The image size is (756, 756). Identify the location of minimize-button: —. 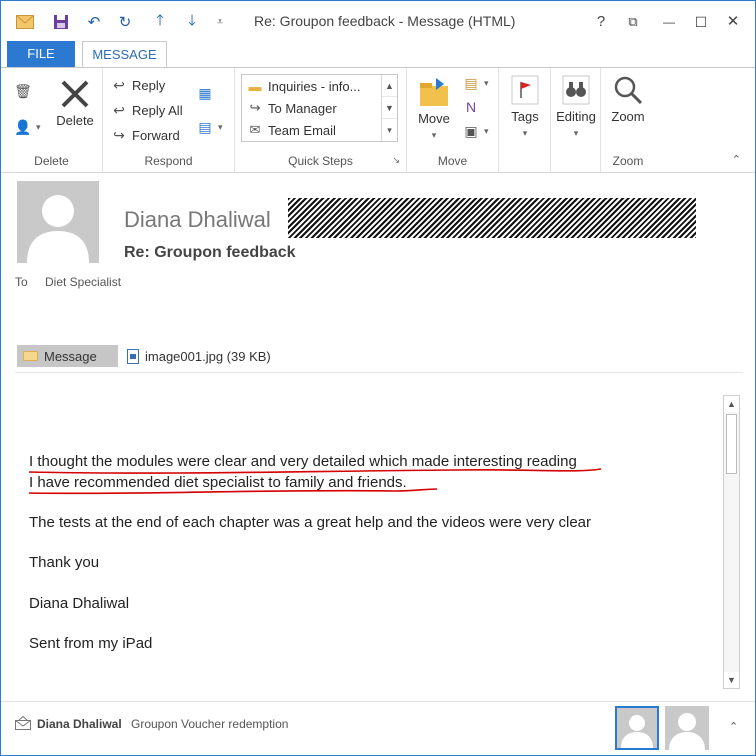
(669, 22).